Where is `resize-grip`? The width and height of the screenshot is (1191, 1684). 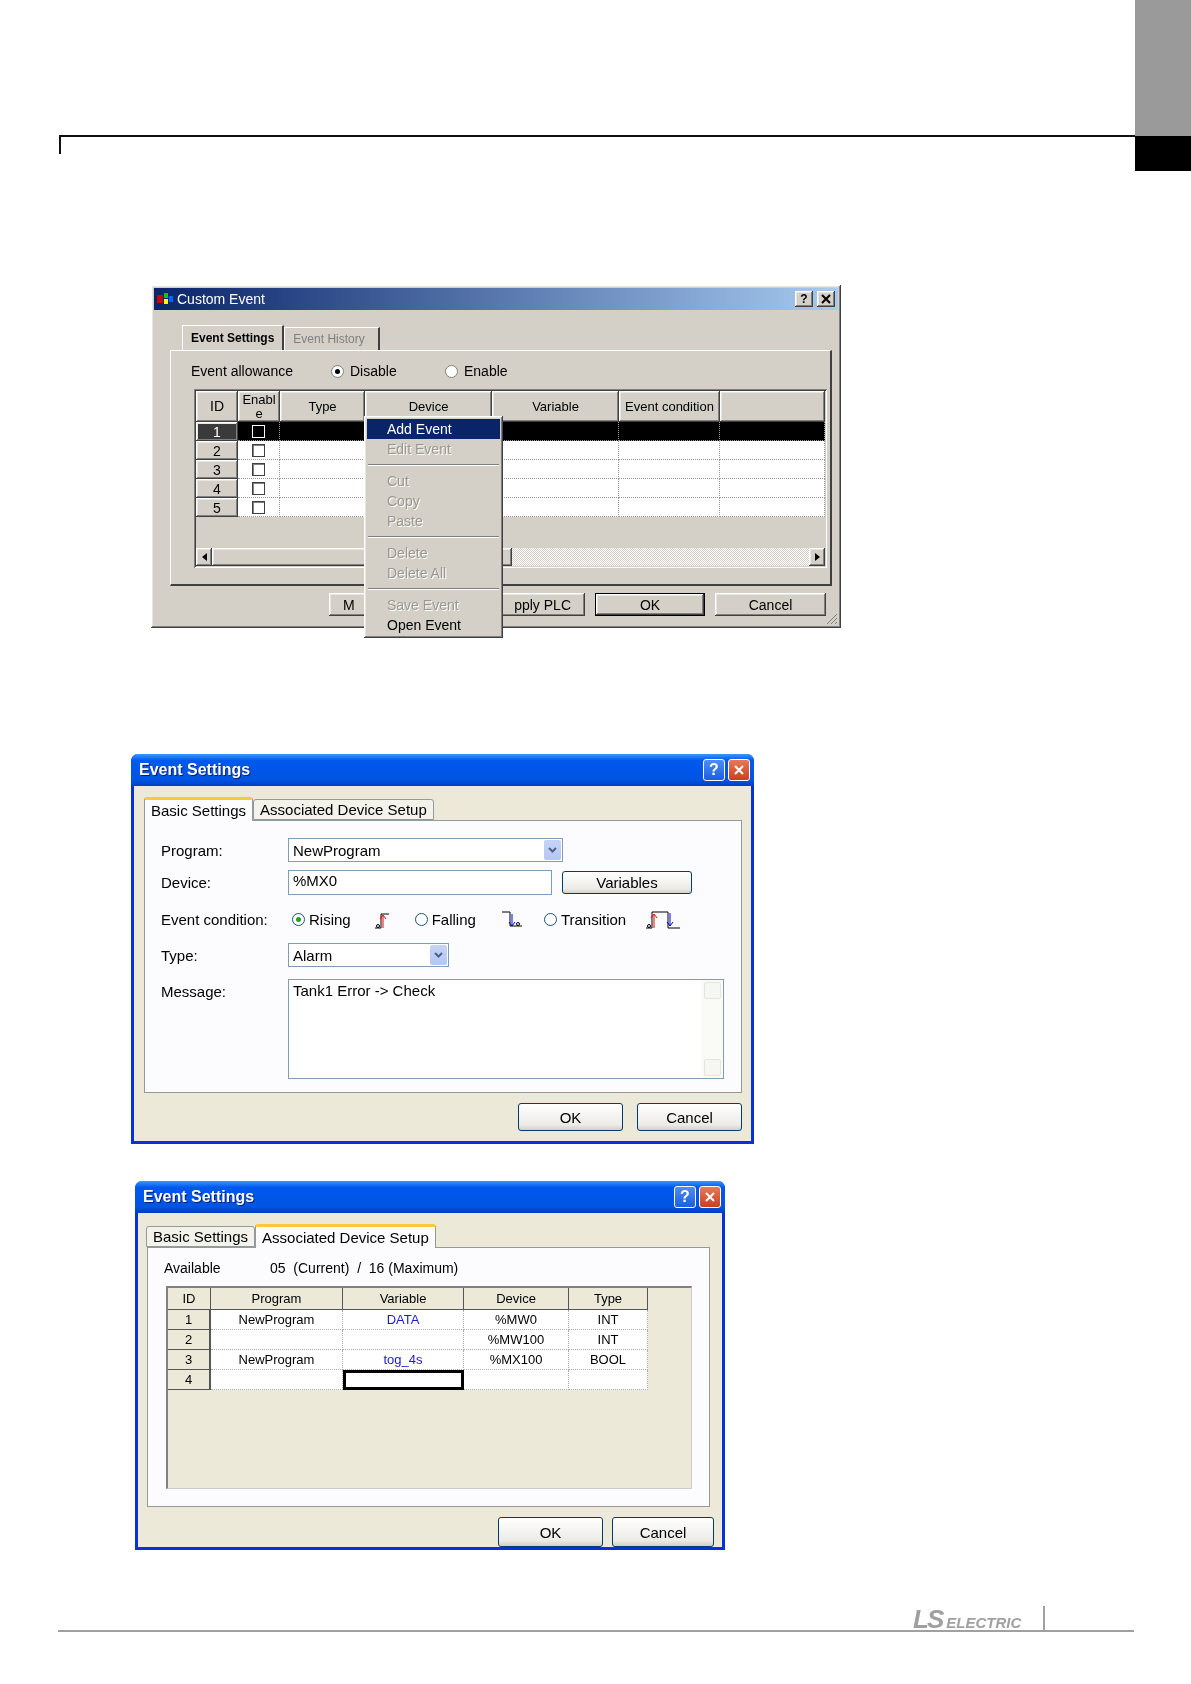
resize-grip is located at coordinates (832, 619).